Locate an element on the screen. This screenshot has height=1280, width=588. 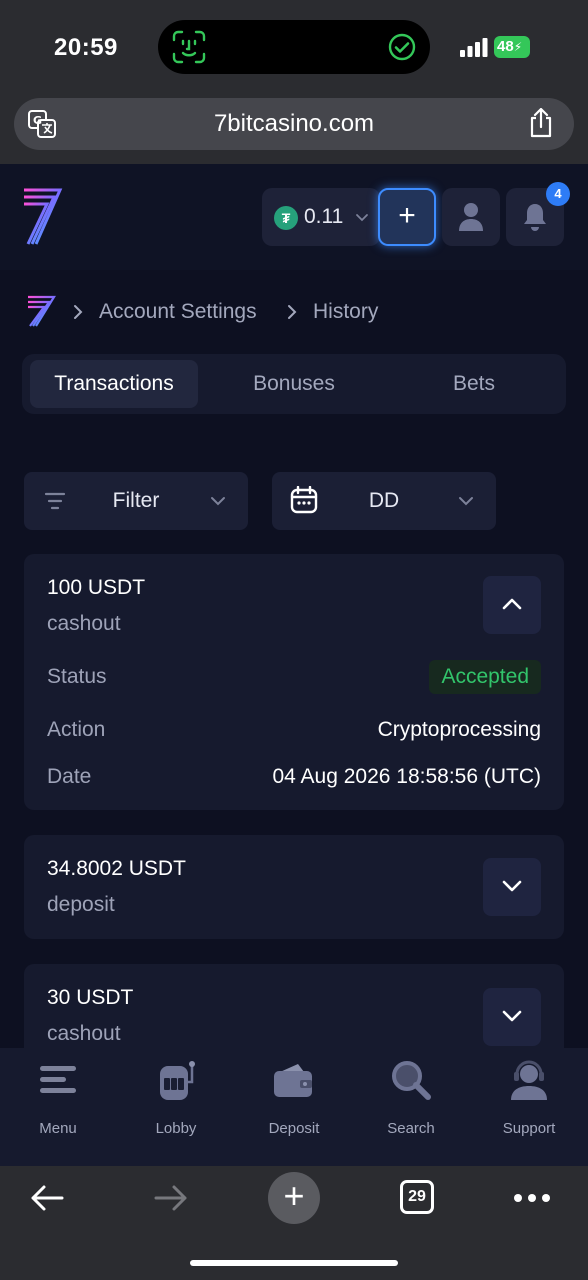
plus-icon: + is located at coordinates (294, 1195).